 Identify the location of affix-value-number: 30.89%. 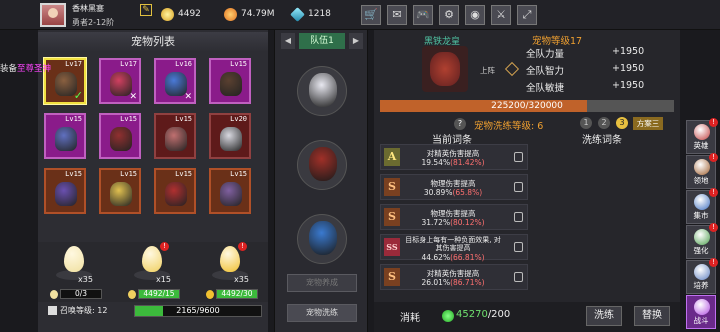
(438, 192).